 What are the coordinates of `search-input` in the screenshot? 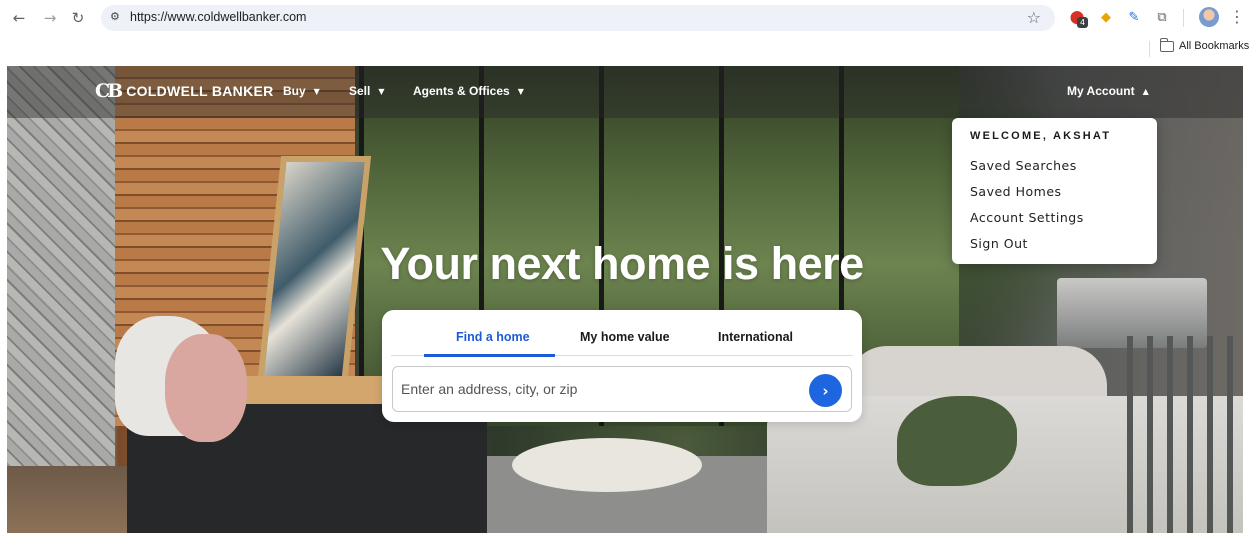 It's located at (601, 389).